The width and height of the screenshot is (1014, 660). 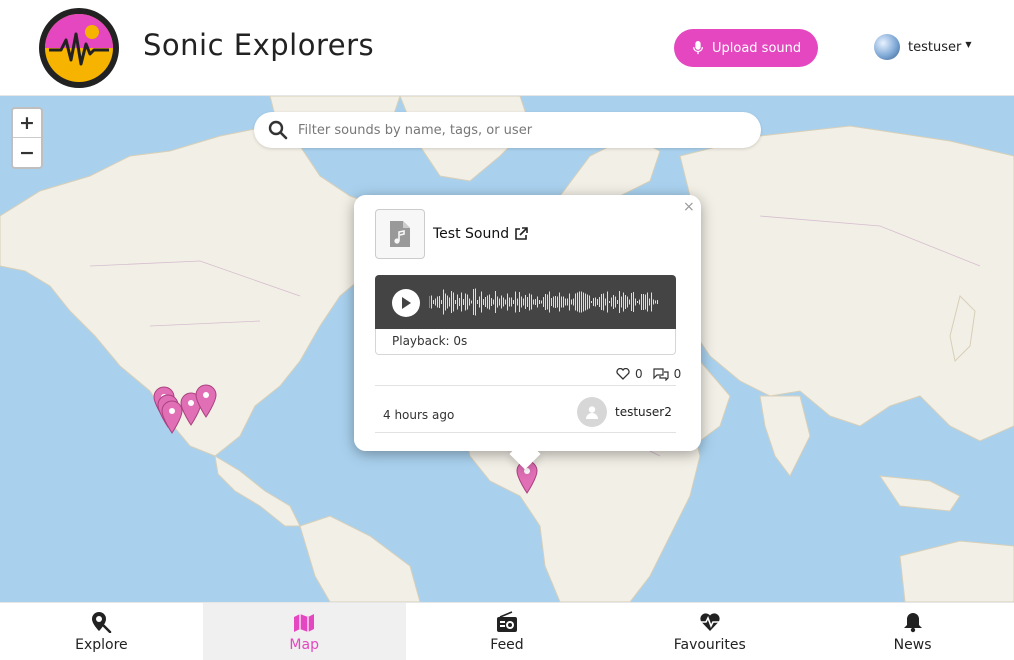 What do you see at coordinates (935, 47) in the screenshot?
I see `username-label: testuser` at bounding box center [935, 47].